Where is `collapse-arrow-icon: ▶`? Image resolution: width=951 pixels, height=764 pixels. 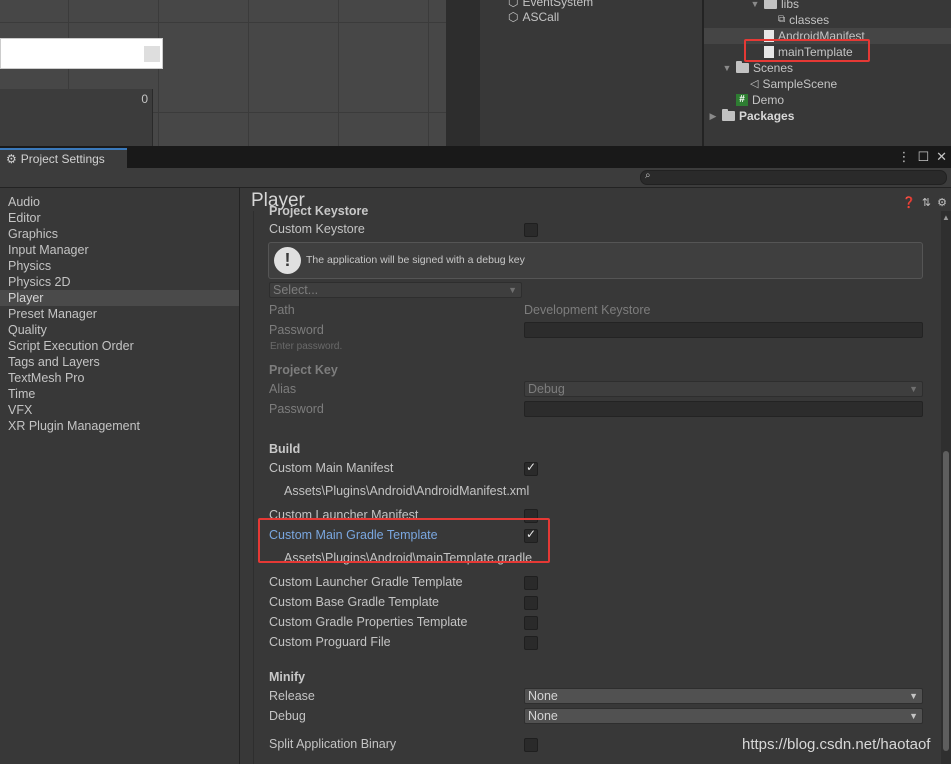 collapse-arrow-icon: ▶ is located at coordinates (713, 116).